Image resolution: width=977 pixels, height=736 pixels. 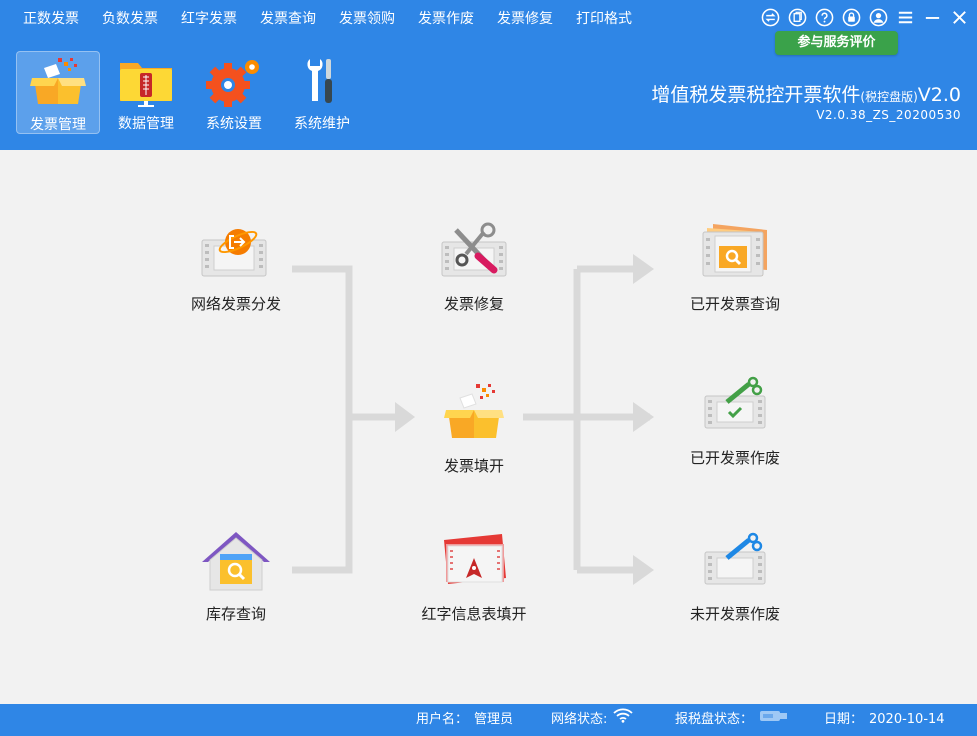 I want to click on main-toolbar: 发票管理 数据管理, so click(x=190, y=92).